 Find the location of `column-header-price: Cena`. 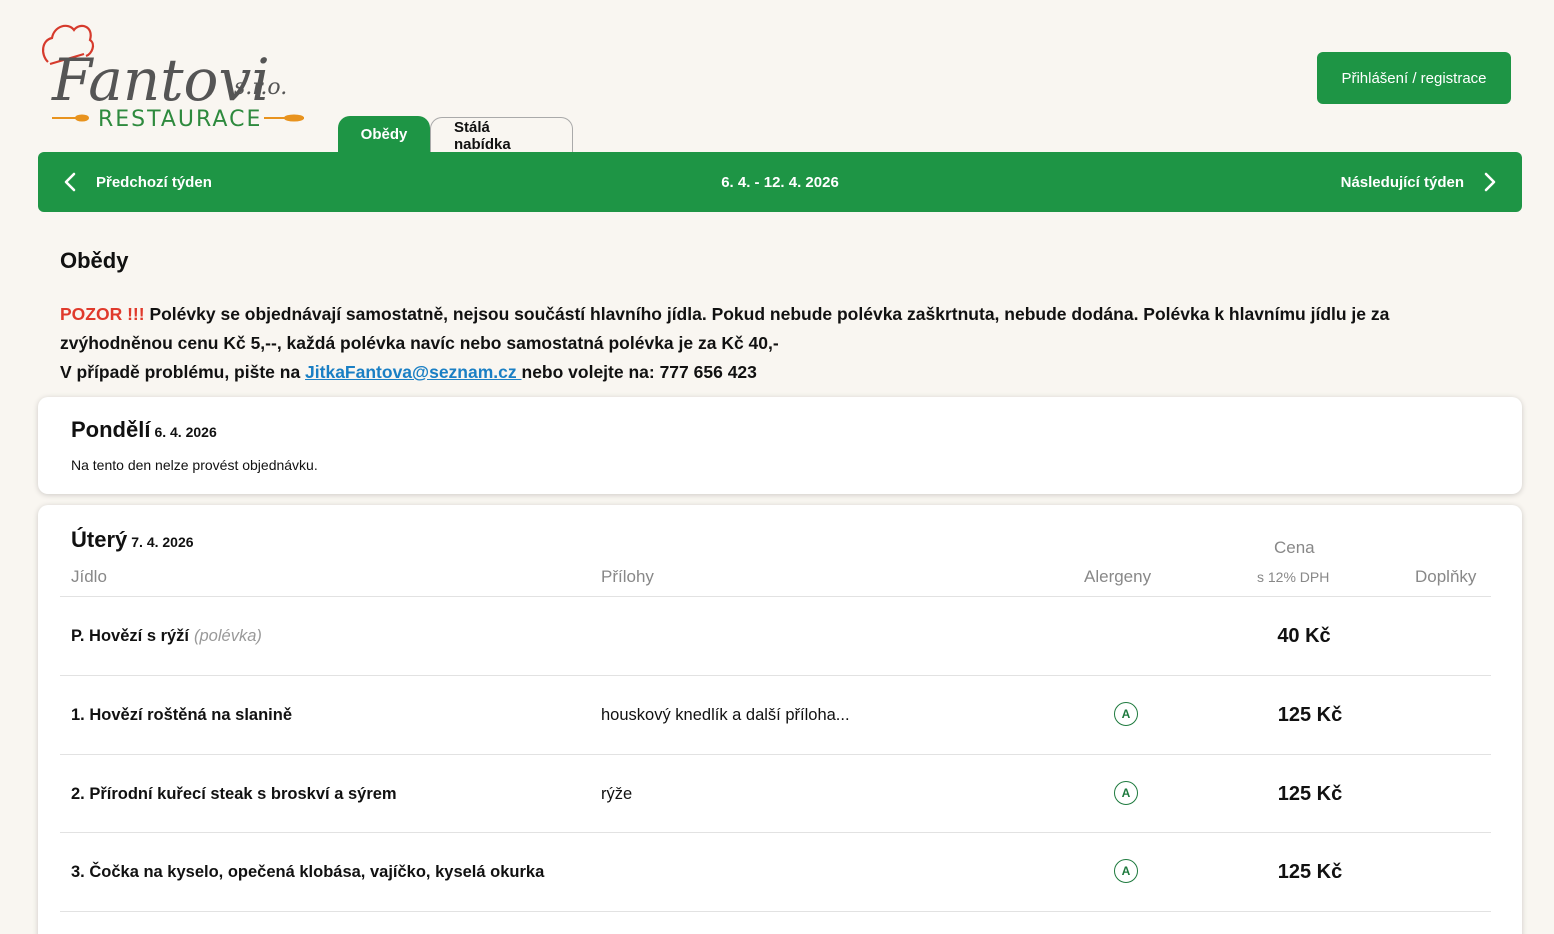

column-header-price: Cena is located at coordinates (1294, 547).